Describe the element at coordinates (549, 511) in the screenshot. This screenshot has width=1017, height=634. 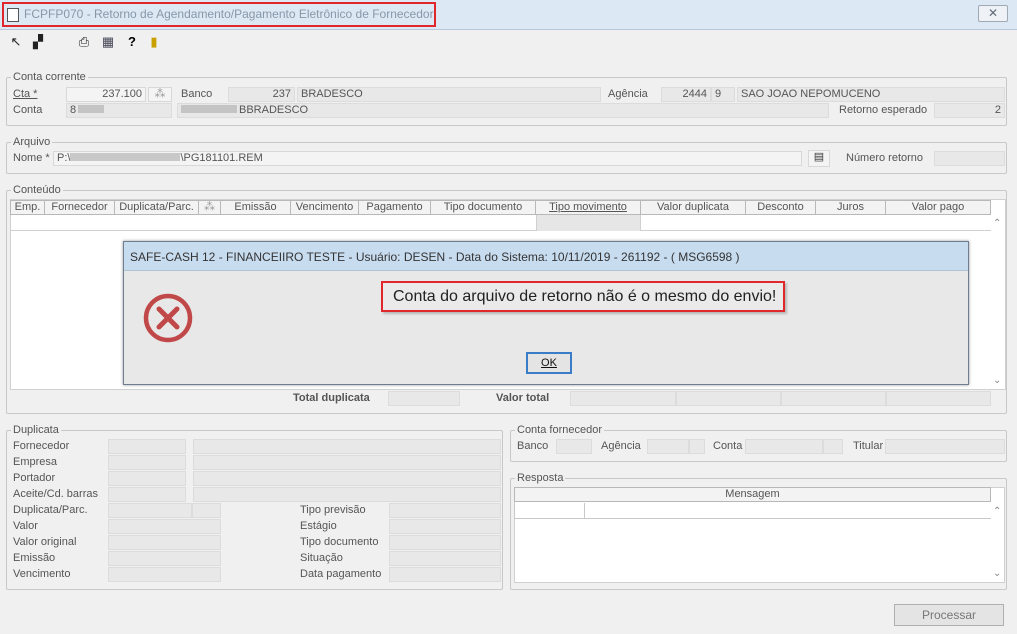
I see `resposta-row-indicator` at that location.